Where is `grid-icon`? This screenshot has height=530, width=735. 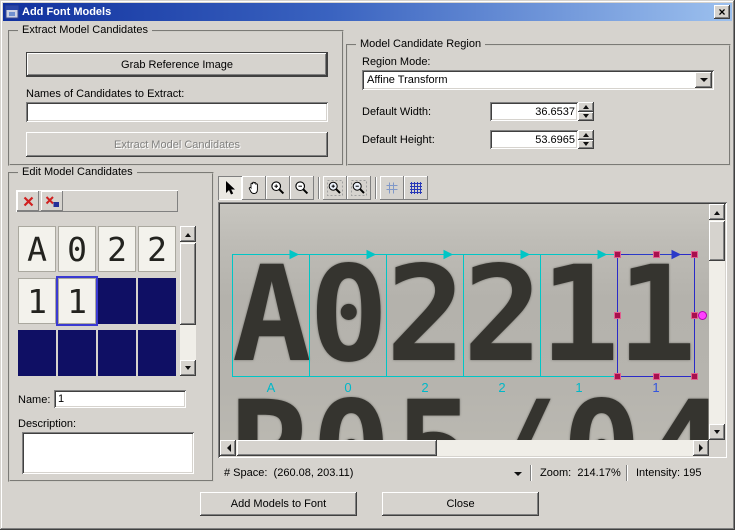 grid-icon is located at coordinates (392, 188).